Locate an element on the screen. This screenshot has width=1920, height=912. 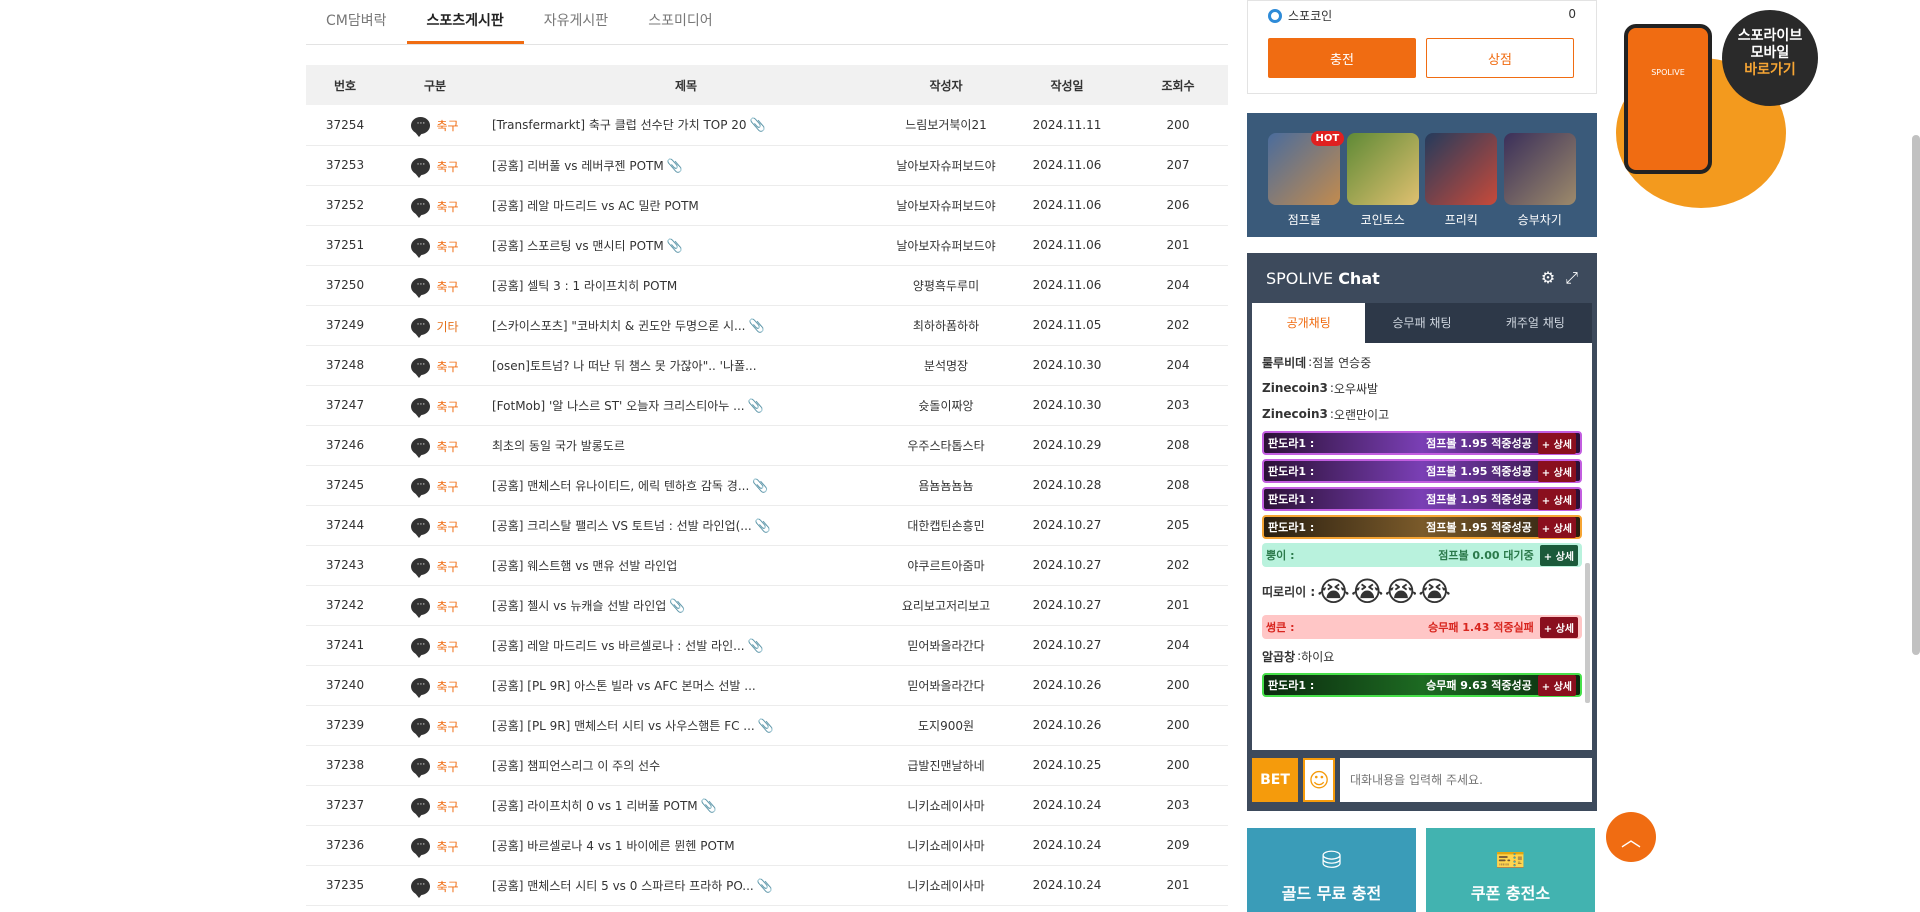
post-views: 204 is located at coordinates (1178, 645).